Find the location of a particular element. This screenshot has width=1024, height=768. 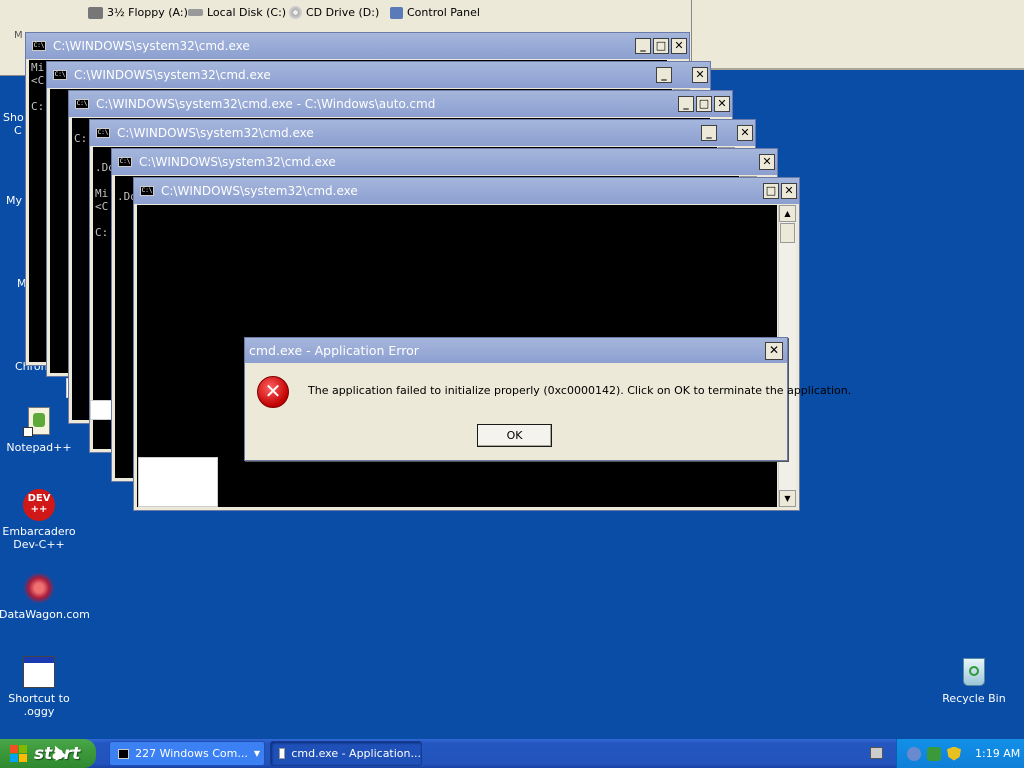

shield-icon is located at coordinates (954, 753).